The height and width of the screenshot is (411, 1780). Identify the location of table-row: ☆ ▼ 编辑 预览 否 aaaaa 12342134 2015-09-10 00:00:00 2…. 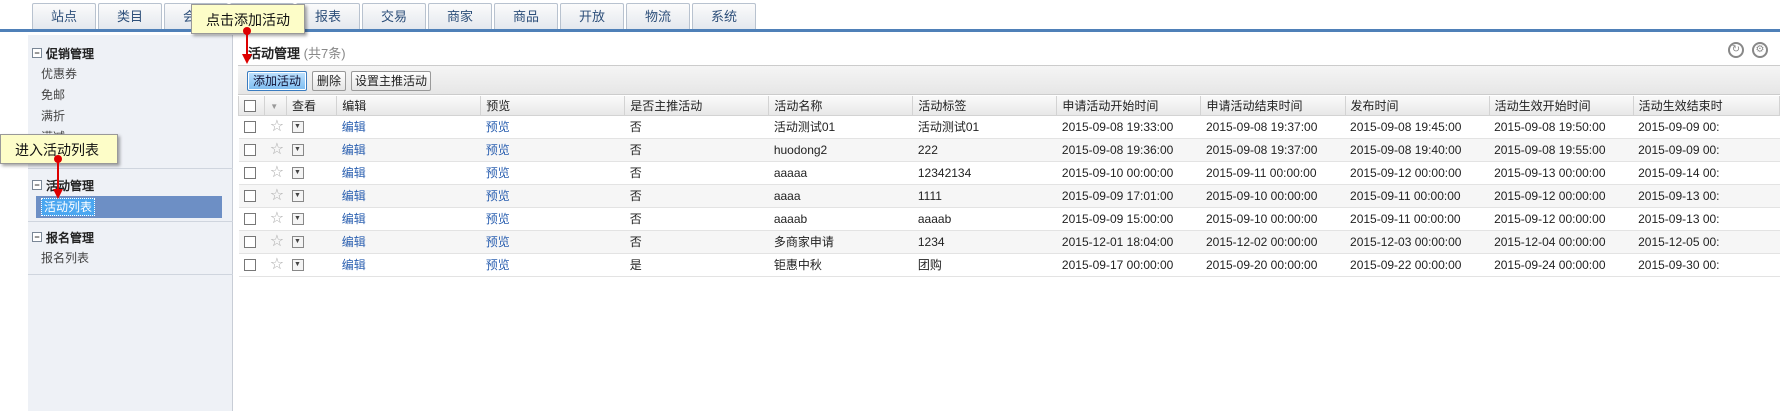
(1009, 173).